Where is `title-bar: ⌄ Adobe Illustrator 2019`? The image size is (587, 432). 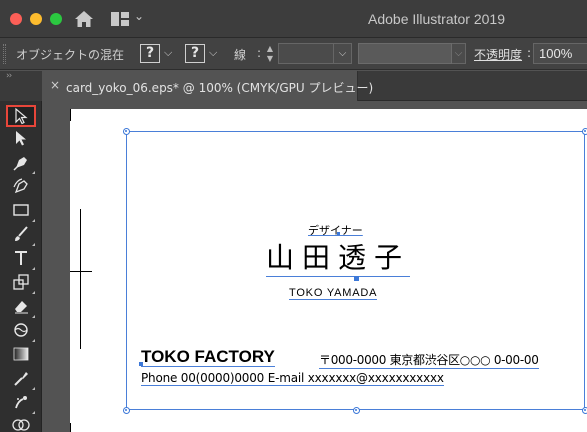 title-bar: ⌄ Adobe Illustrator 2019 is located at coordinates (293, 19).